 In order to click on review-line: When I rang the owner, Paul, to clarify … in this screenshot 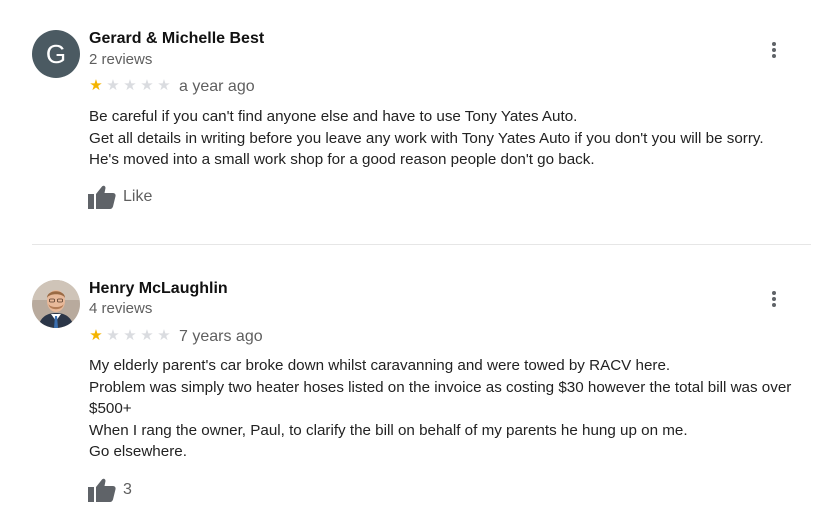, I will do `click(388, 430)`.